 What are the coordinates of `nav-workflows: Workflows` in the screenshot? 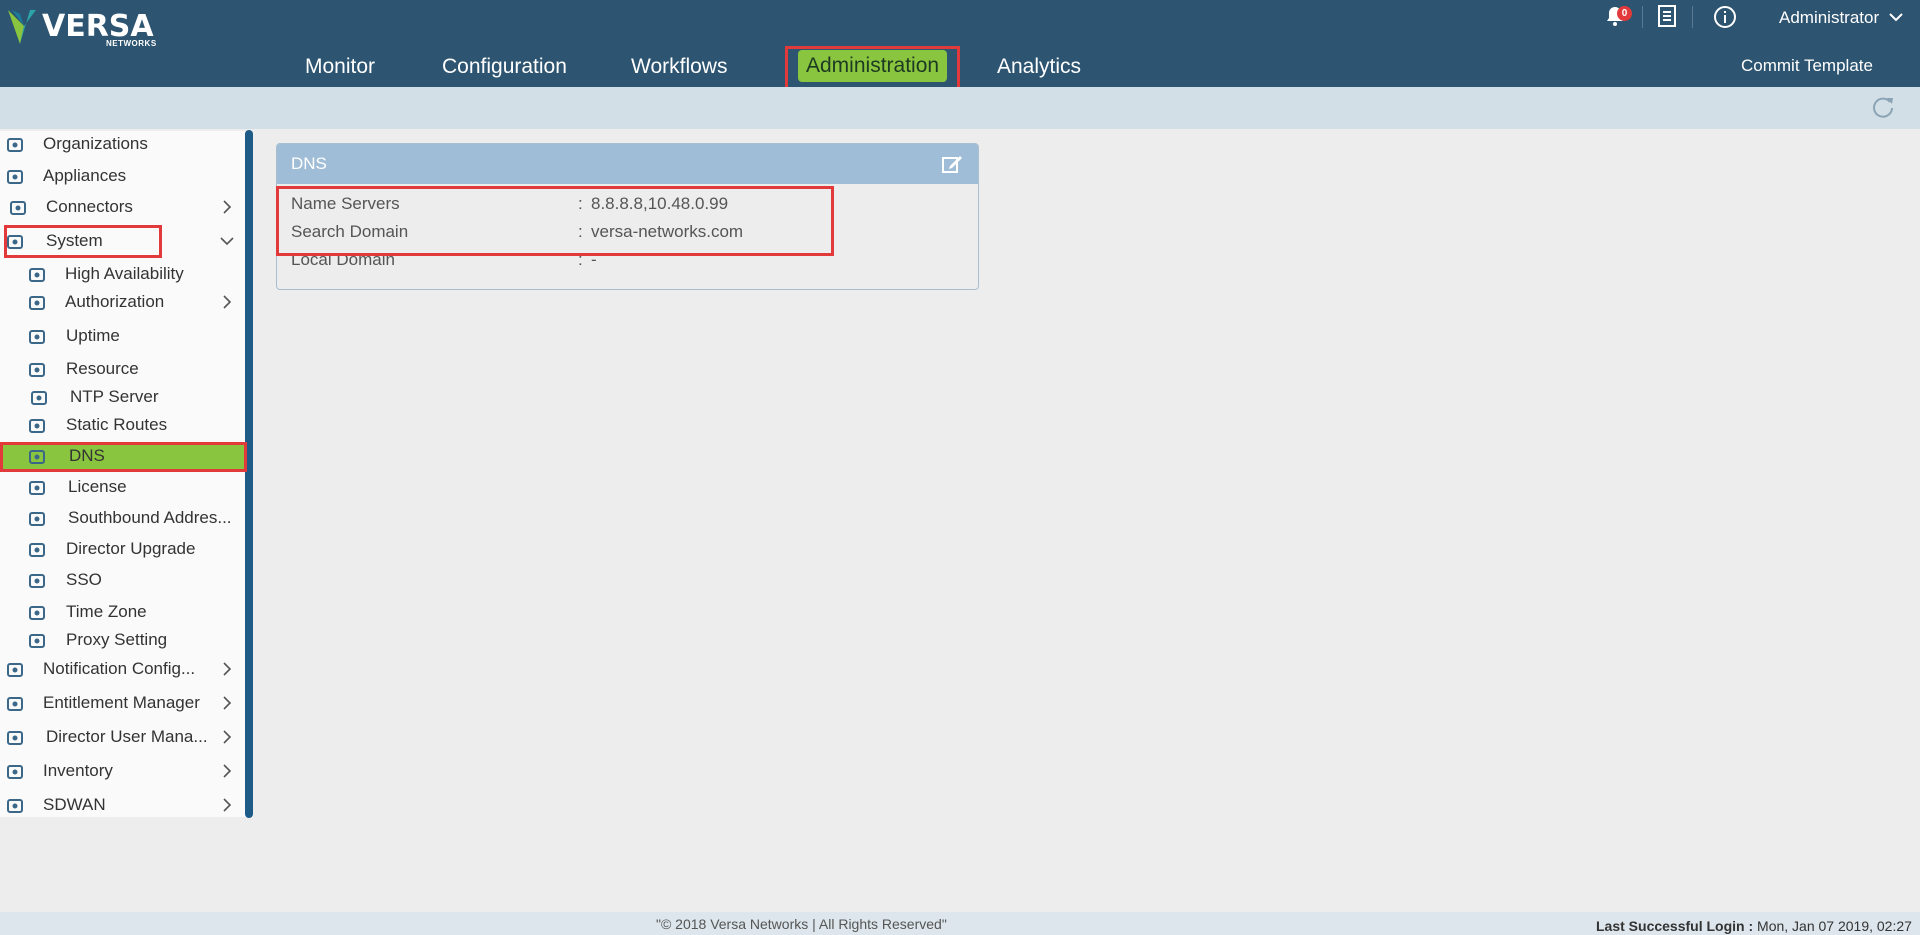 It's located at (679, 68).